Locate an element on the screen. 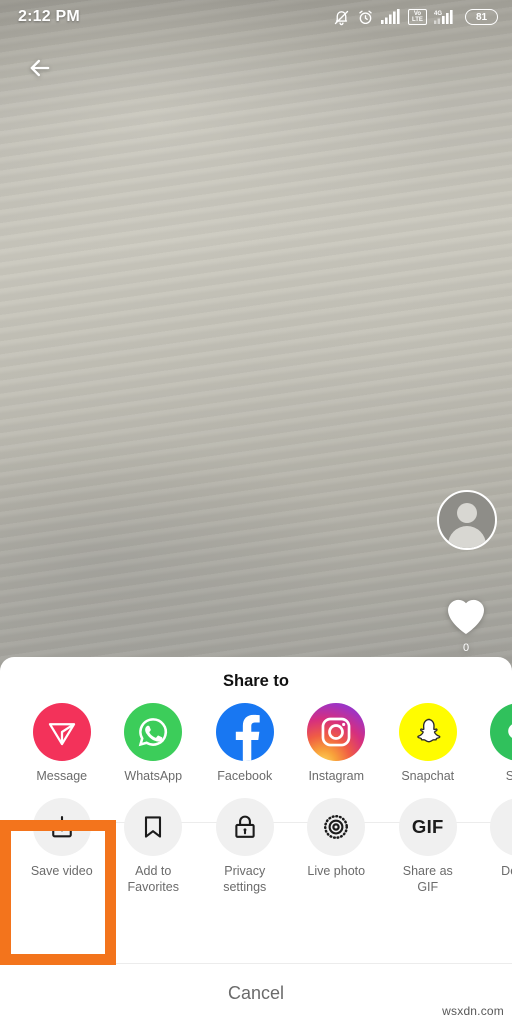 The height and width of the screenshot is (1024, 512). like-count-label: 0 is located at coordinates (466, 648).